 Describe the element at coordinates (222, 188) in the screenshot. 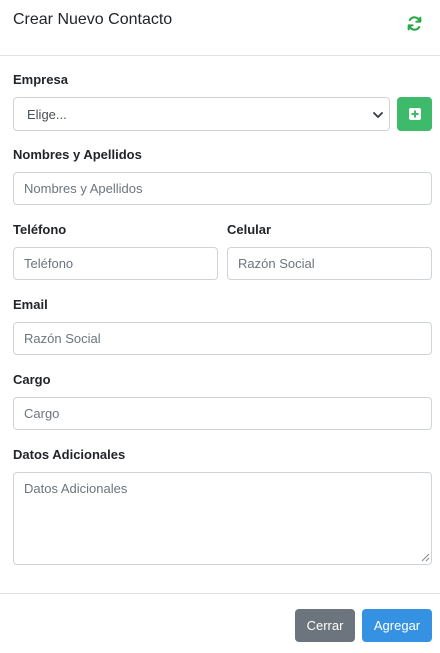

I see `nombres-input` at that location.